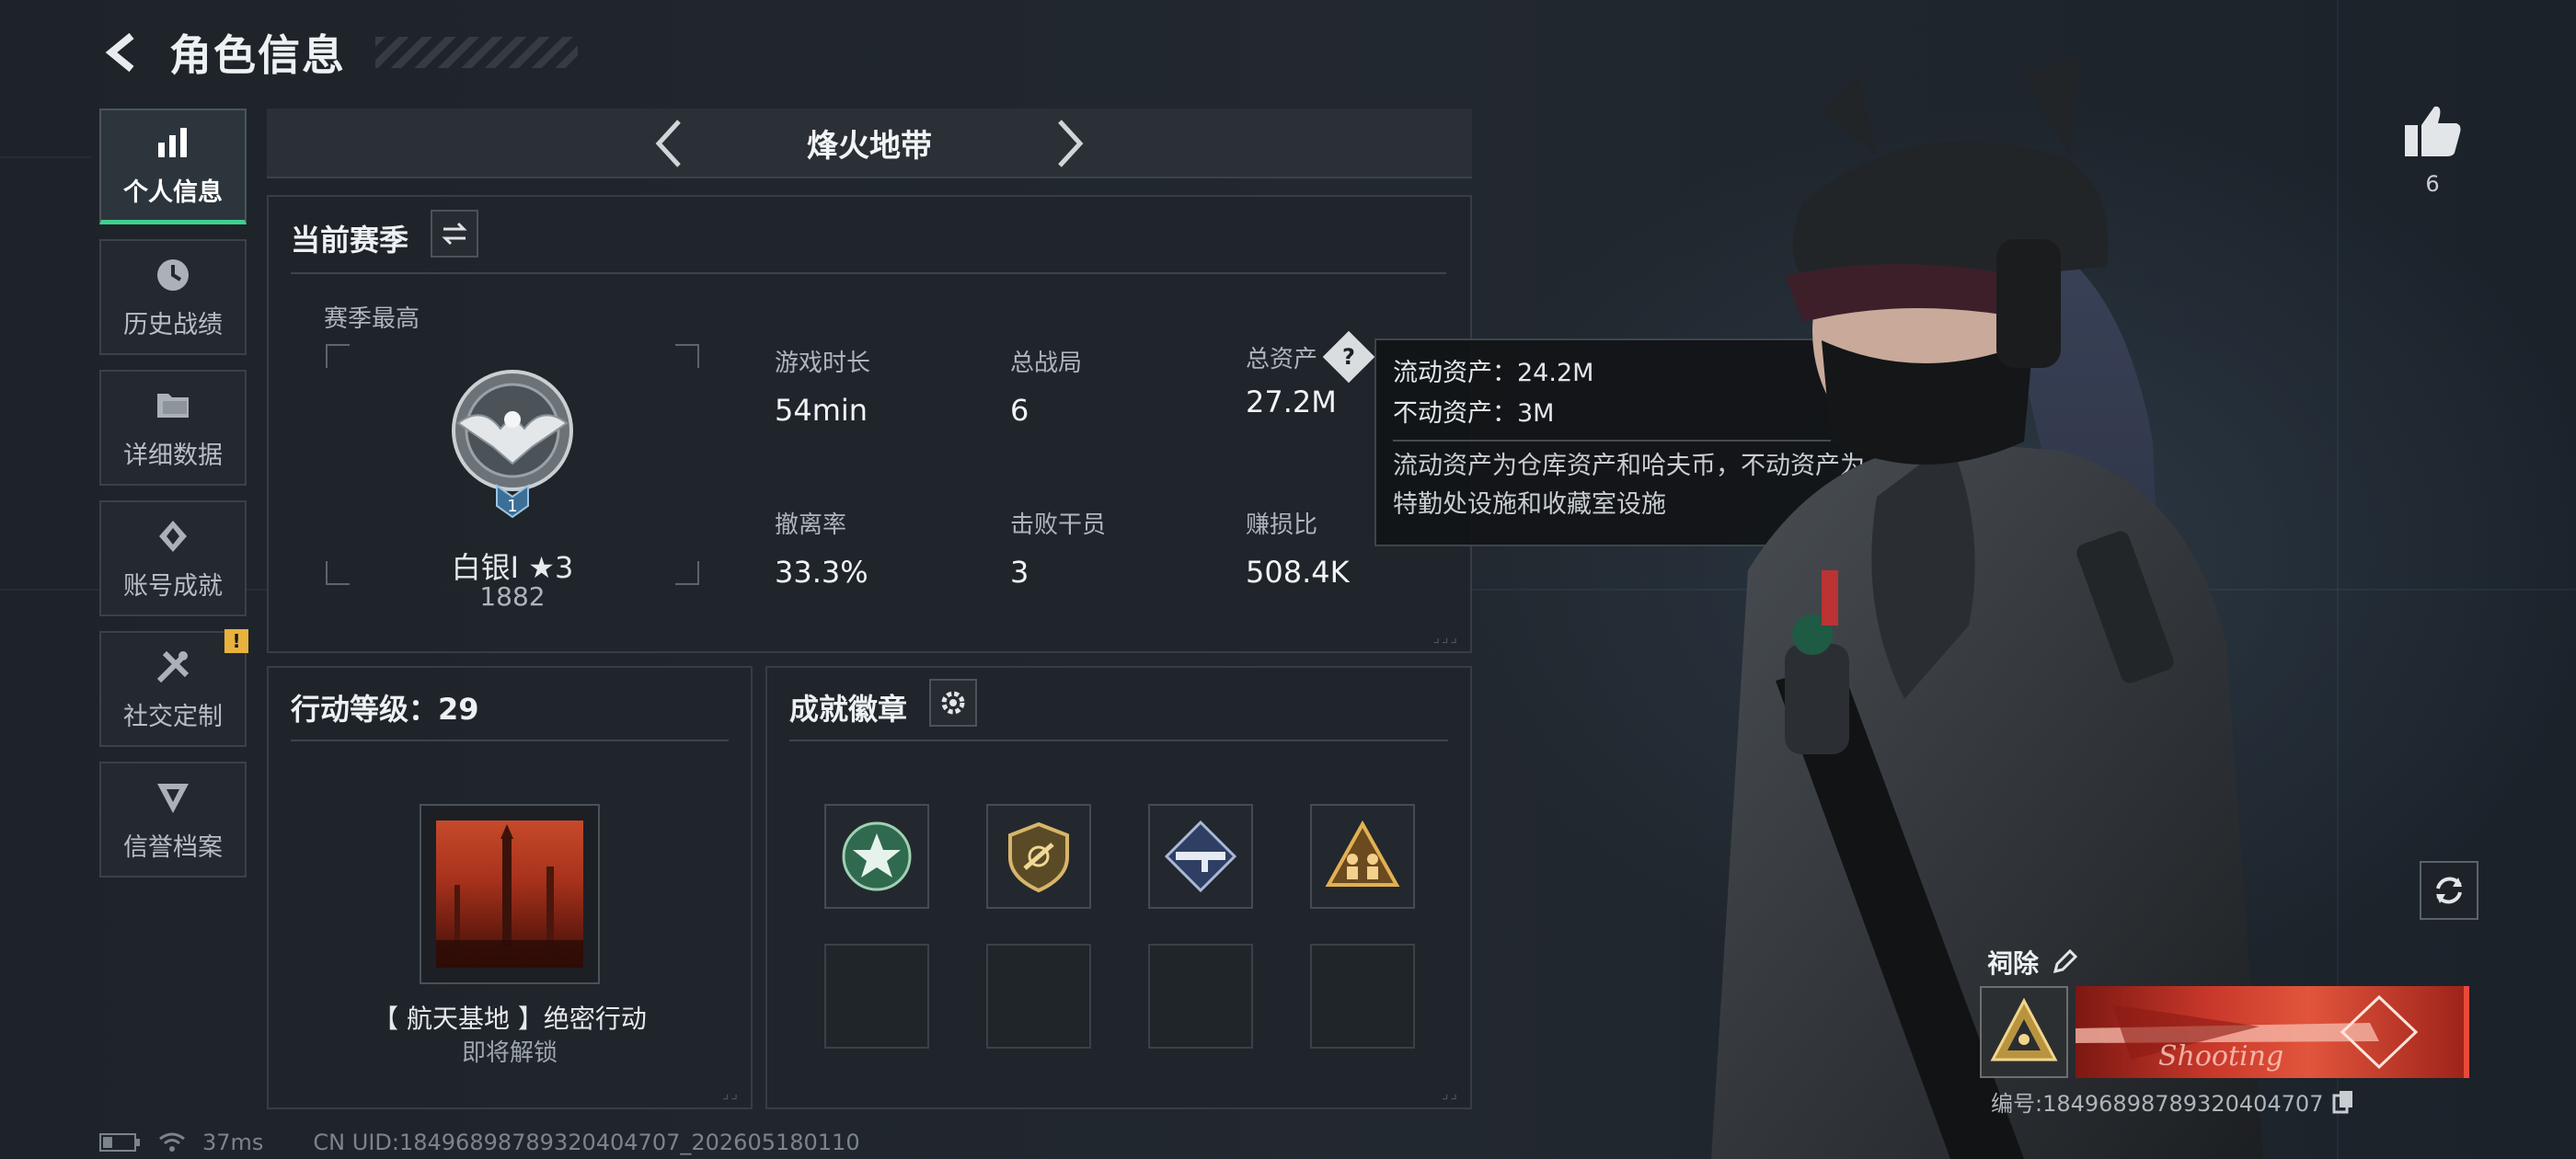  Describe the element at coordinates (173, 166) in the screenshot. I see `sidebar-item-profile: 个人信息` at that location.